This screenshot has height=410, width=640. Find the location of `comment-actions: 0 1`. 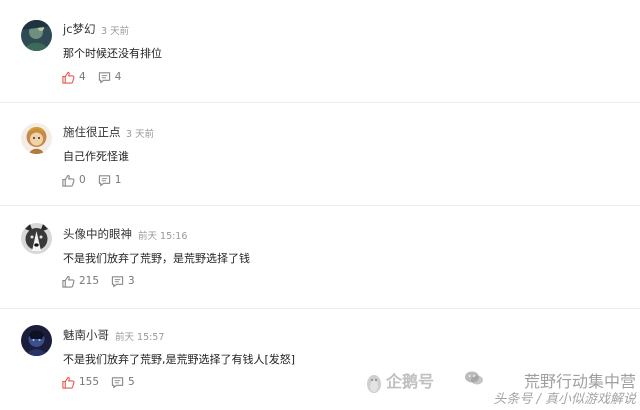

comment-actions: 0 1 is located at coordinates (97, 180).